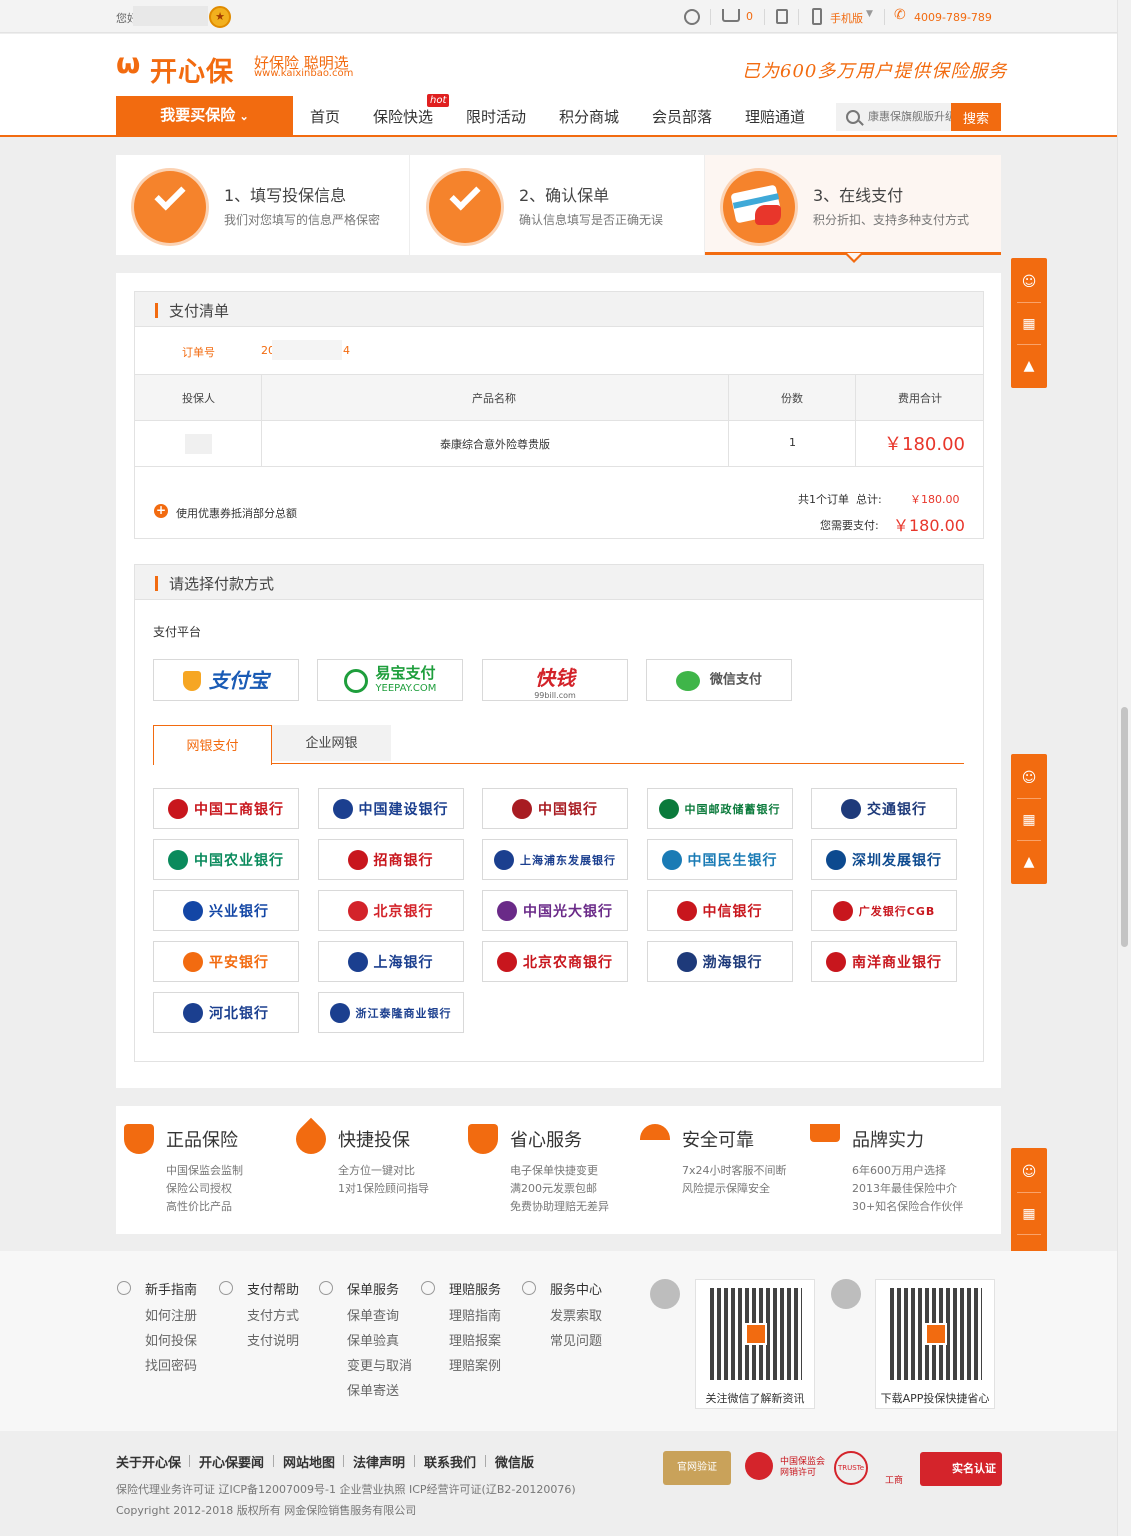 The width and height of the screenshot is (1131, 1536). I want to click on mobile-version-link: 手机版, so click(846, 18).